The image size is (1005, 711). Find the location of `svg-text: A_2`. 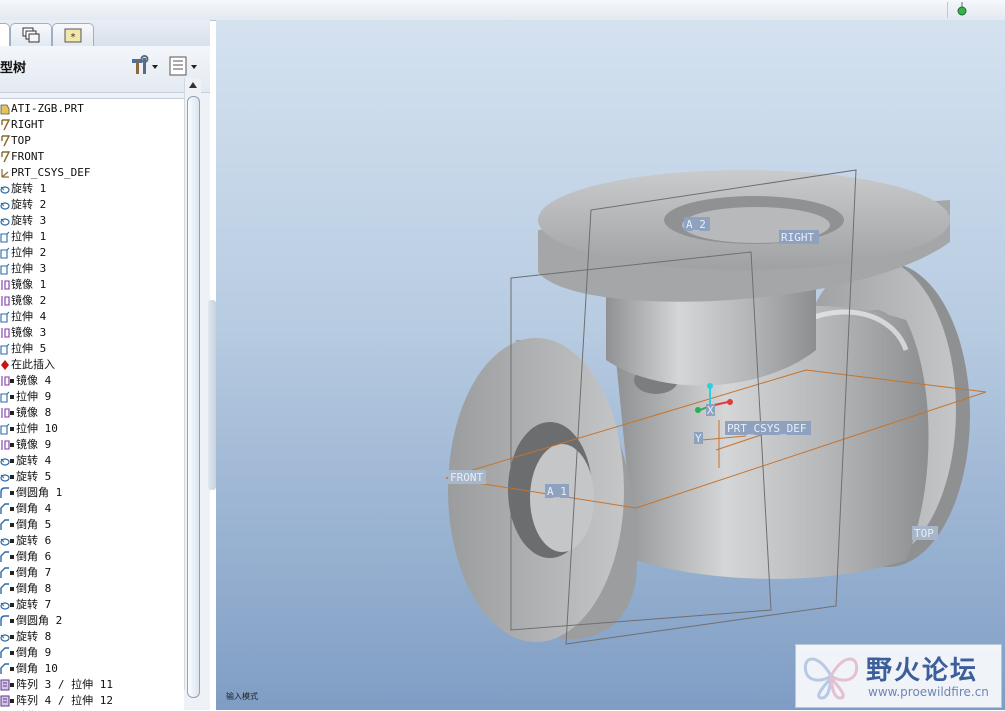

svg-text: A_2 is located at coordinates (696, 224).